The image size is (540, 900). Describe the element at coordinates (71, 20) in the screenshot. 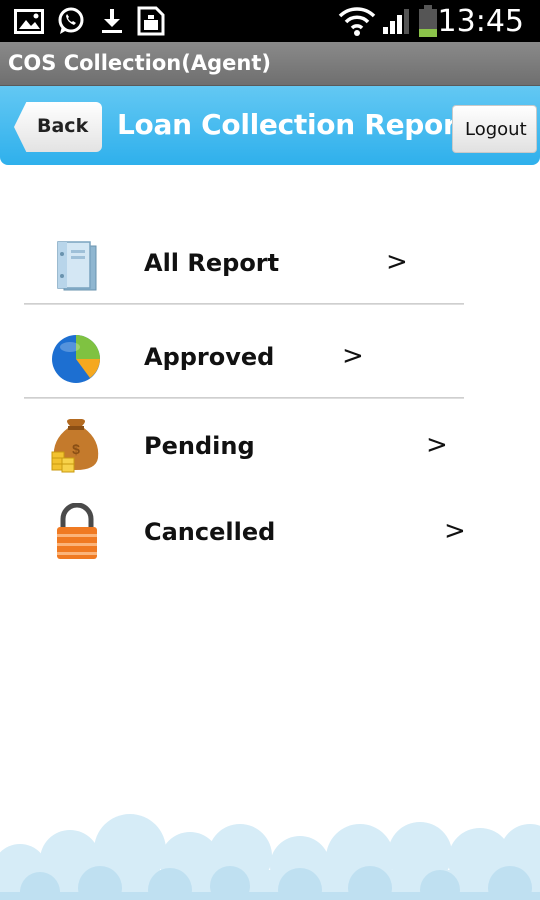

I see `whatsapp-icon` at that location.